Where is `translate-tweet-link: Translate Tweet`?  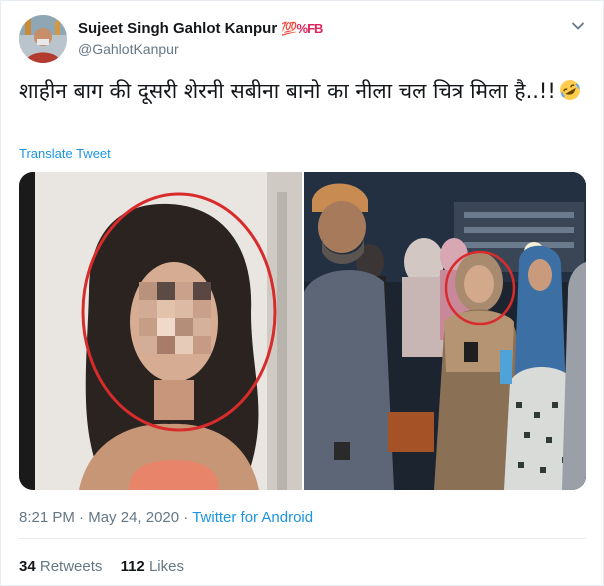
translate-tweet-link: Translate Tweet is located at coordinates (65, 153).